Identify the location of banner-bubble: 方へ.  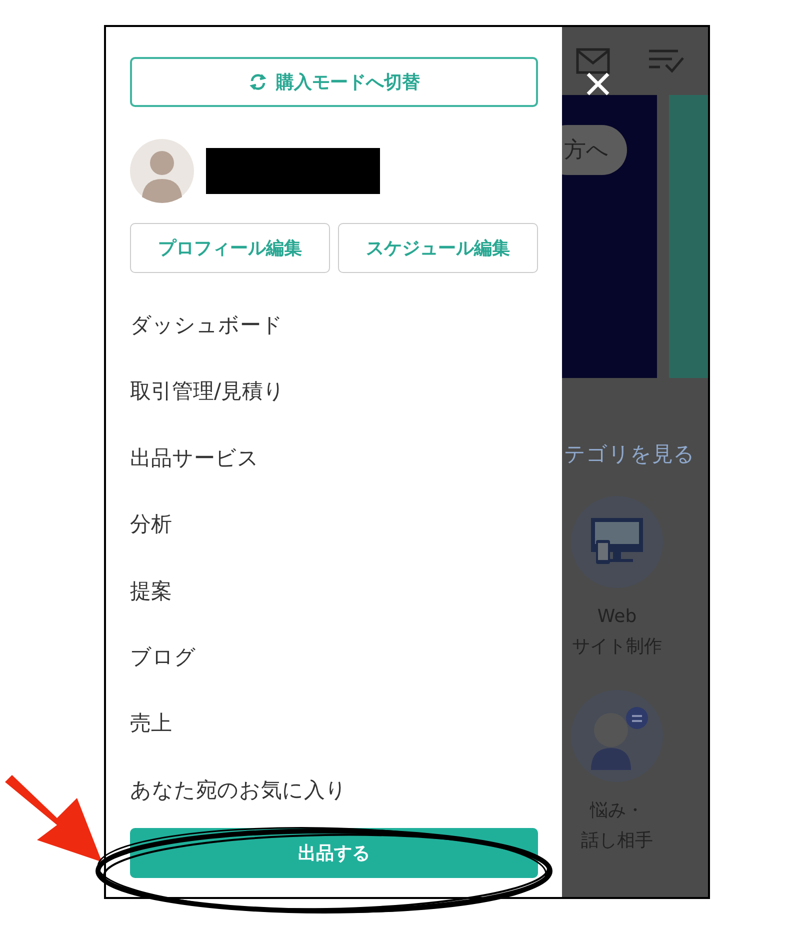
(594, 150).